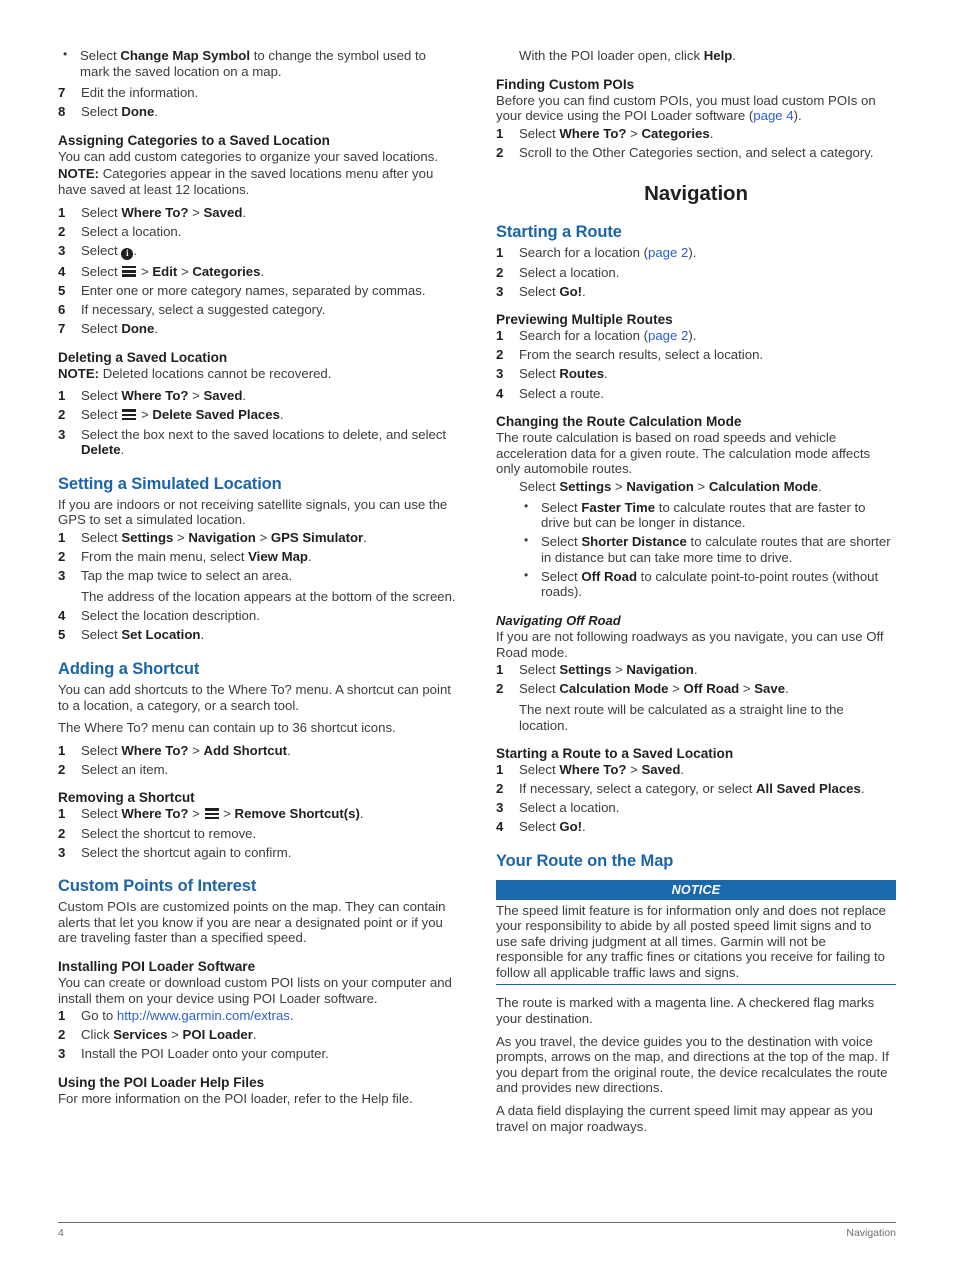  What do you see at coordinates (125, 769) in the screenshot?
I see `step-text: Select an item.` at bounding box center [125, 769].